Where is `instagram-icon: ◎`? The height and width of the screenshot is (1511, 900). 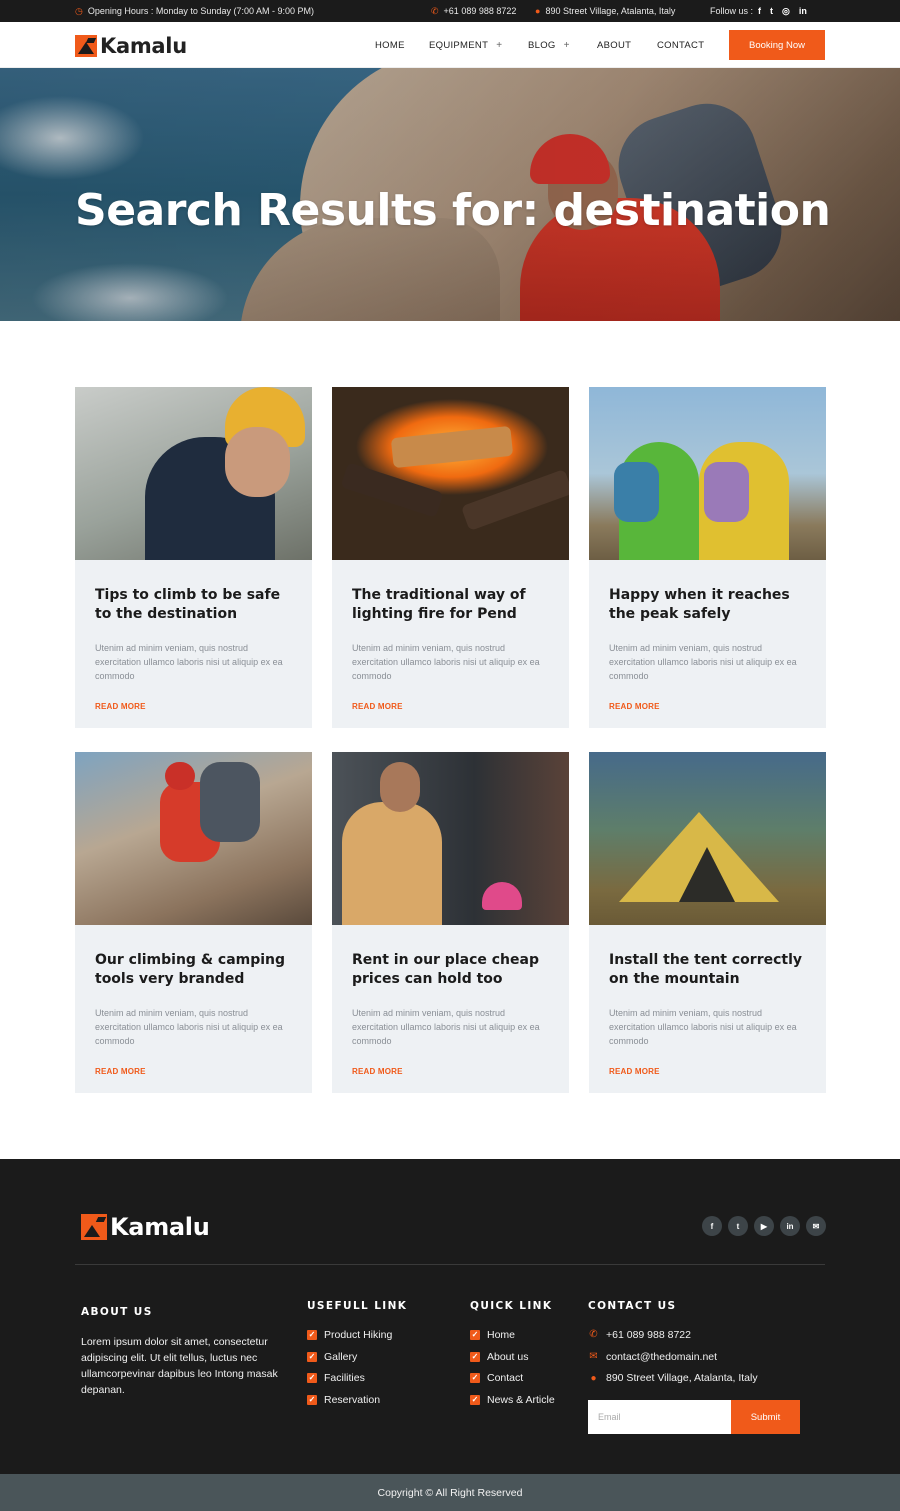 instagram-icon: ◎ is located at coordinates (786, 11).